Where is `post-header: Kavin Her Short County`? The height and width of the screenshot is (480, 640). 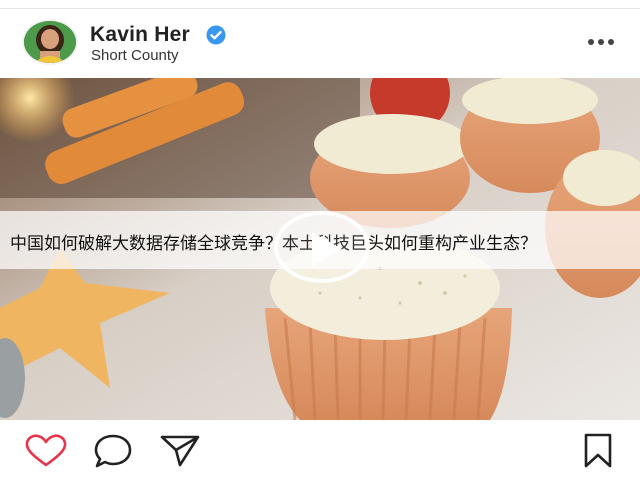
post-header: Kavin Her Short County is located at coordinates (320, 43).